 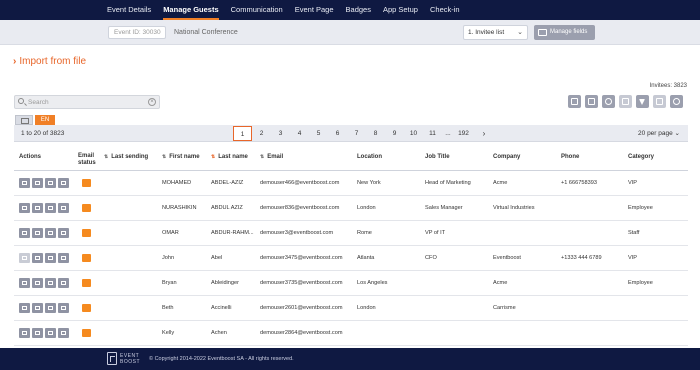 I want to click on col-last-name: ⇅ Last name, so click(x=229, y=157).